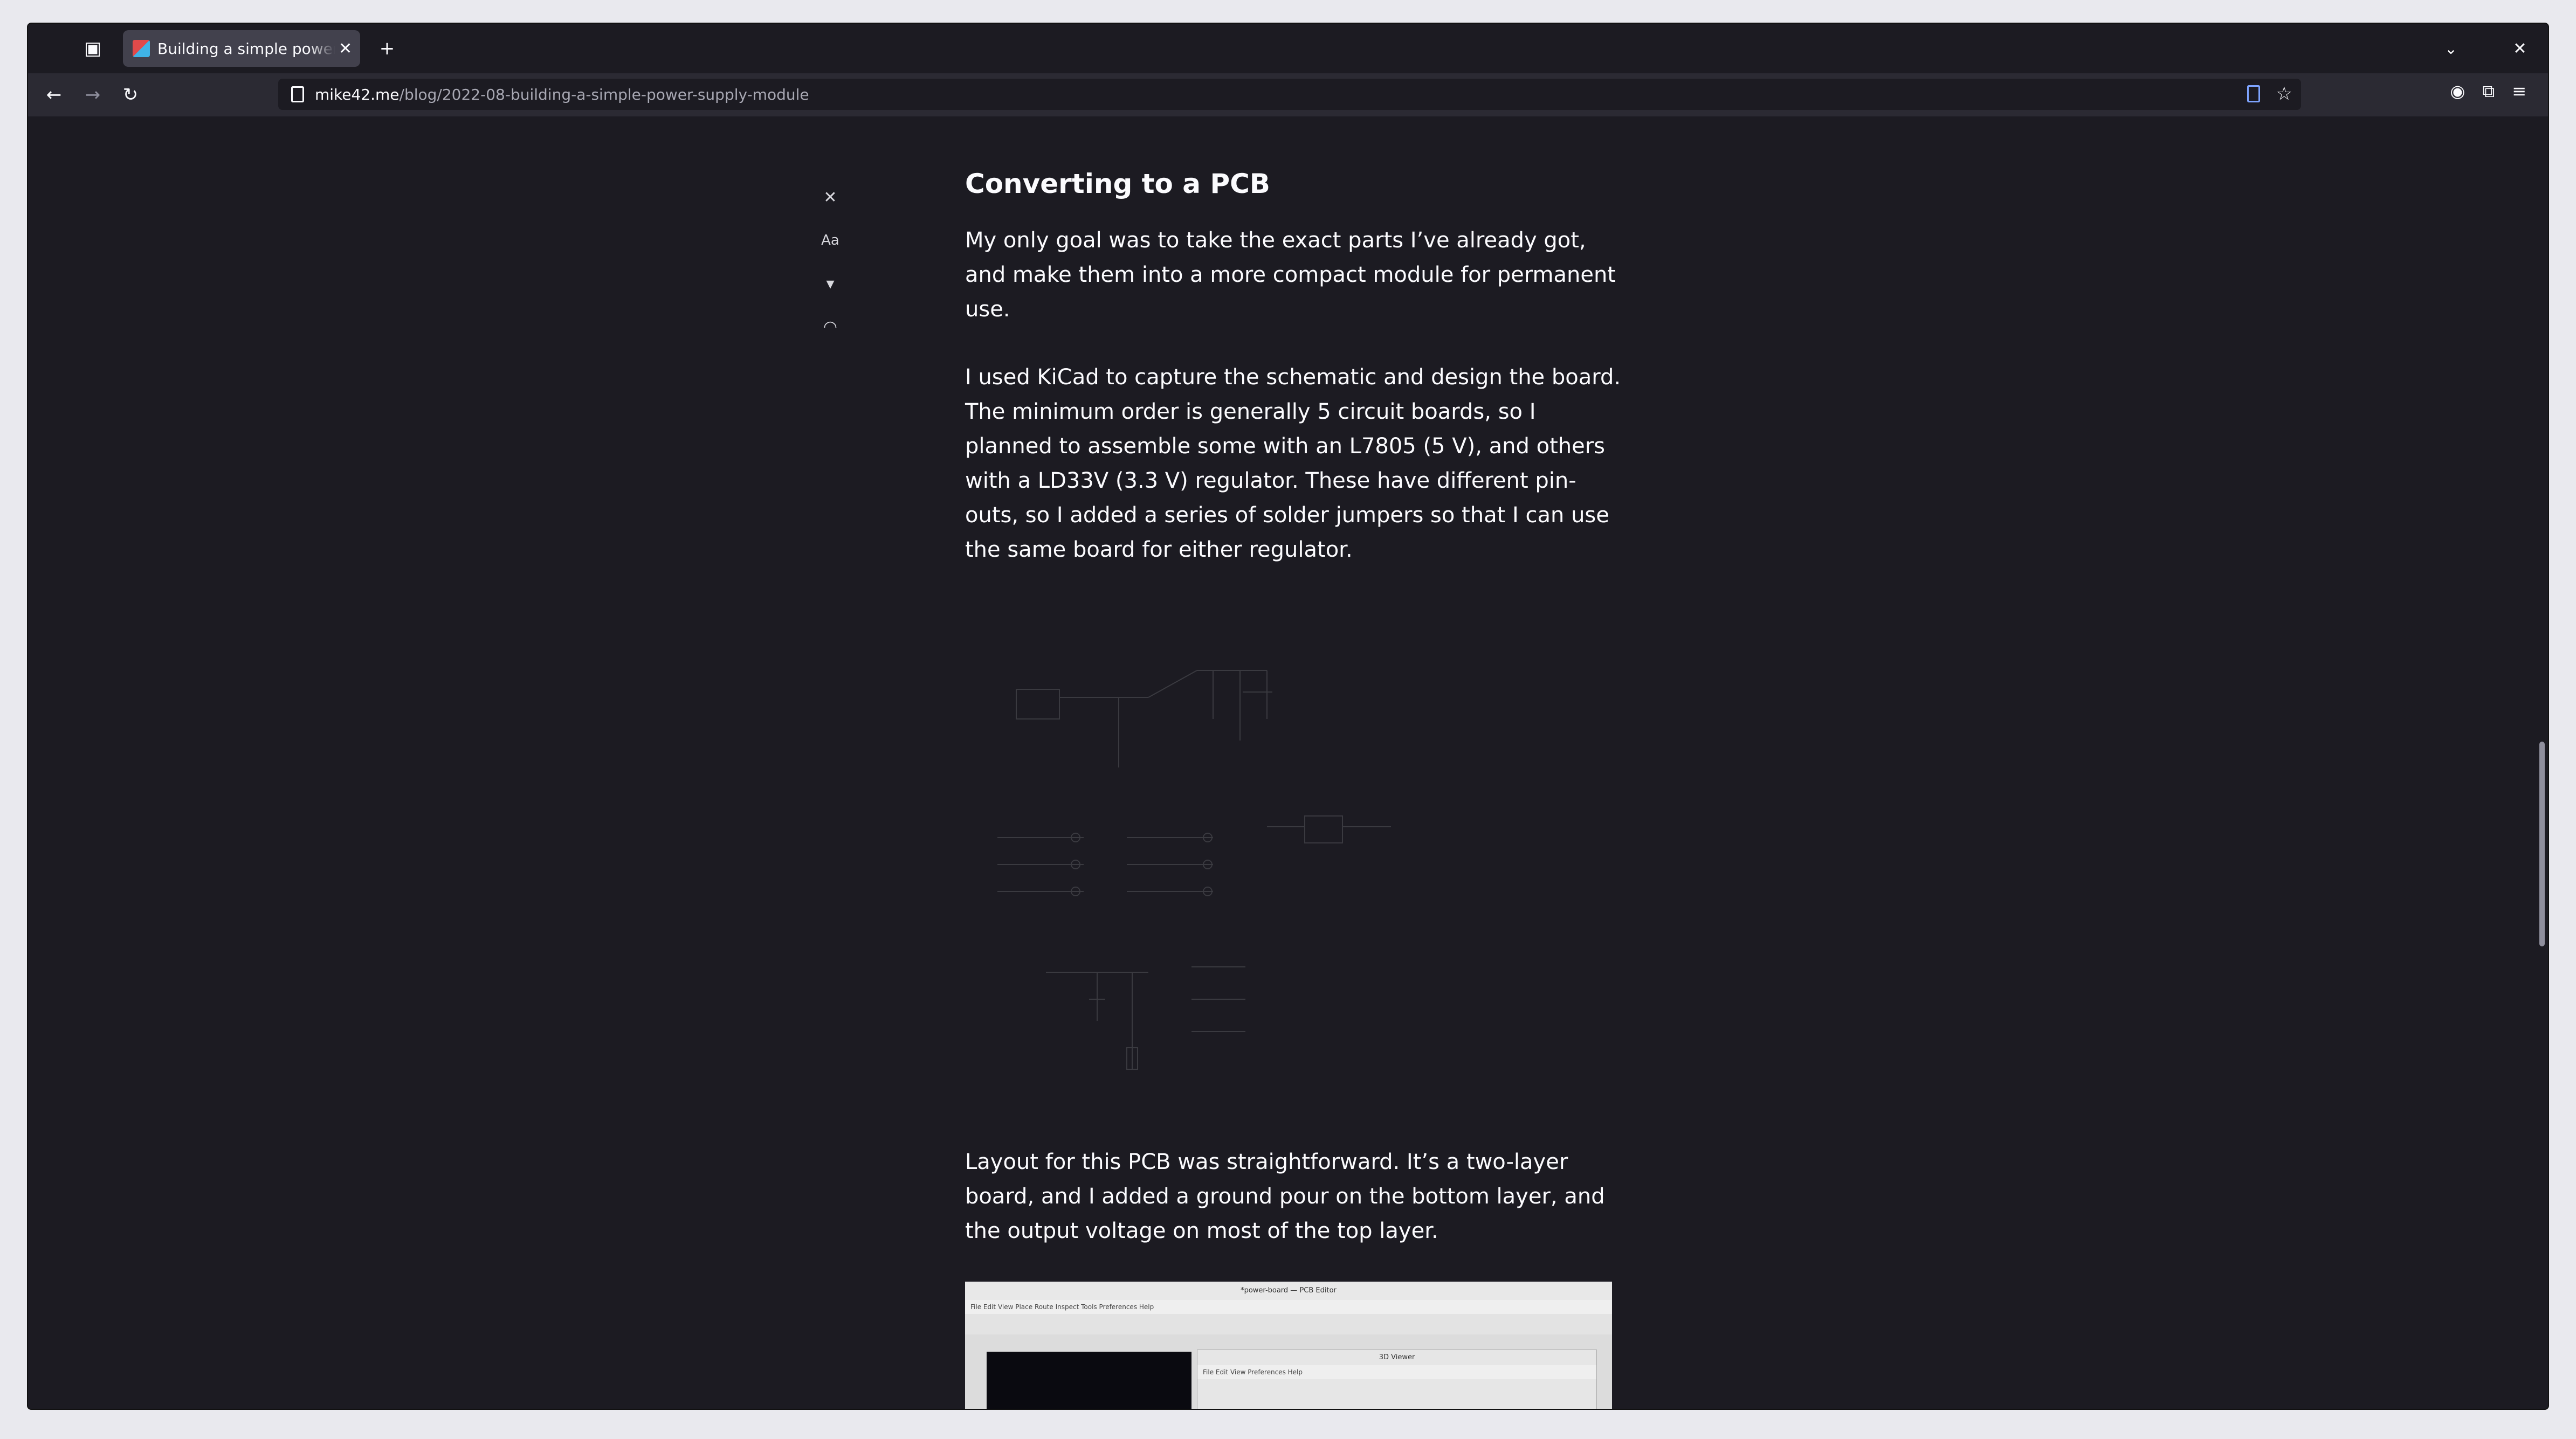 The image size is (2576, 1439). Describe the element at coordinates (2542, 844) in the screenshot. I see `page-scrollbar` at that location.